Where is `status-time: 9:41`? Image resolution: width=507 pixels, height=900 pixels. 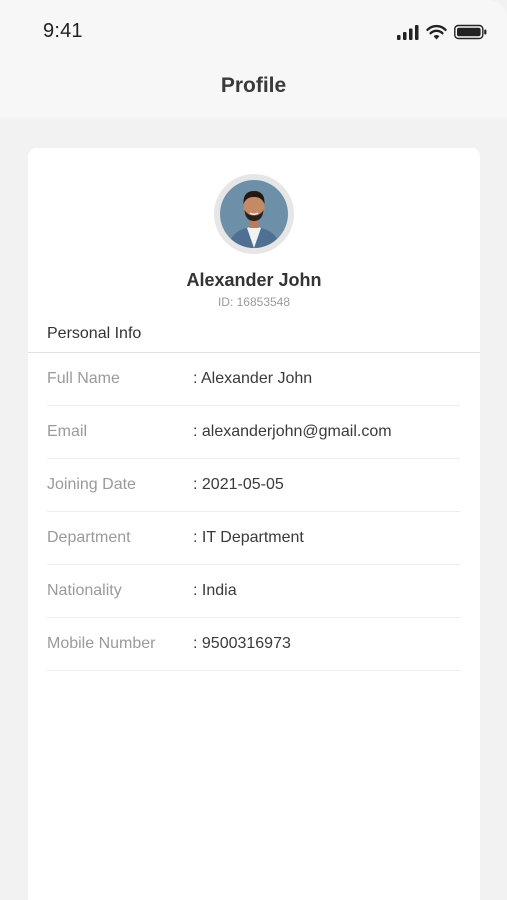
status-time: 9:41 is located at coordinates (63, 31).